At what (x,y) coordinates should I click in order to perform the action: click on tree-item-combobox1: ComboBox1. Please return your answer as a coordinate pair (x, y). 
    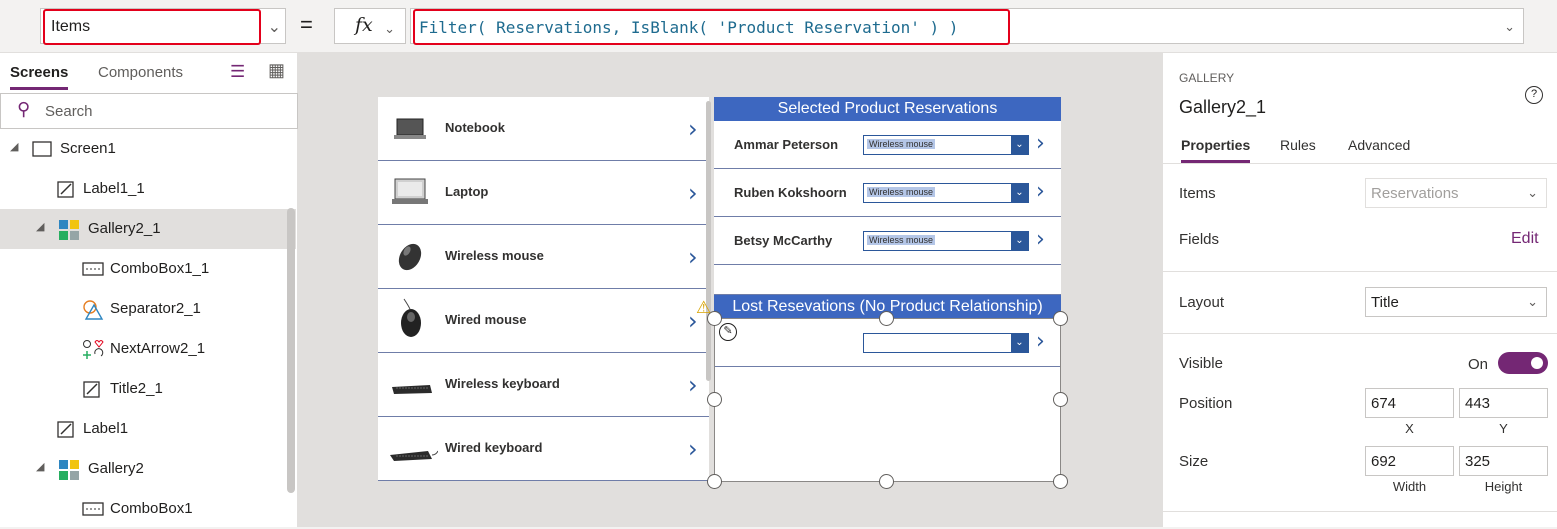
    Looking at the image, I should click on (148, 509).